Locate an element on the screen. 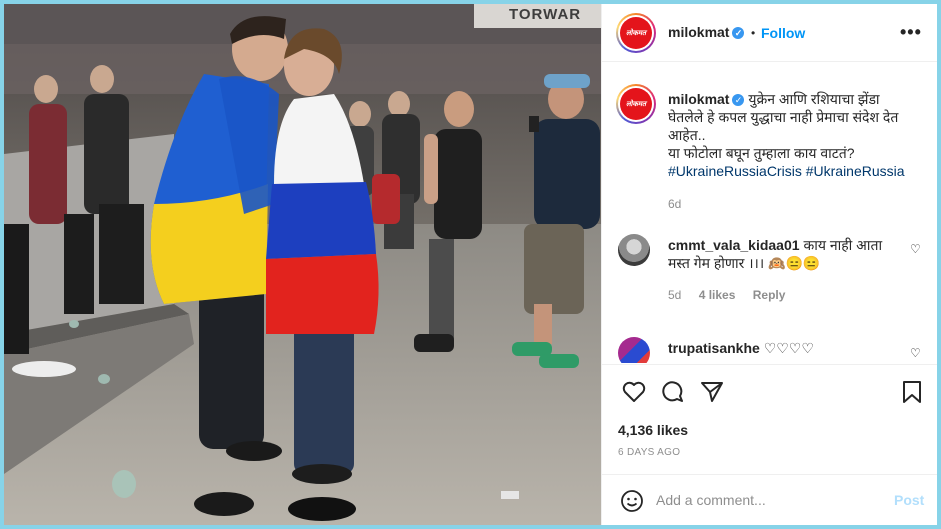  caption-text-line-4: या फोटोला बघून तुम्हाला काय वाटतं? is located at coordinates (761, 153).